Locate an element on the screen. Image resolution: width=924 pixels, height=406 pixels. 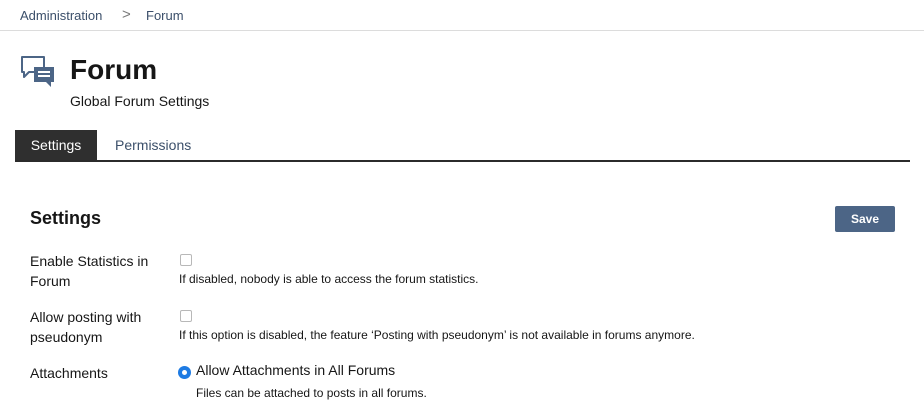
breadcrumb: Administration > Forum is located at coordinates (462, 15).